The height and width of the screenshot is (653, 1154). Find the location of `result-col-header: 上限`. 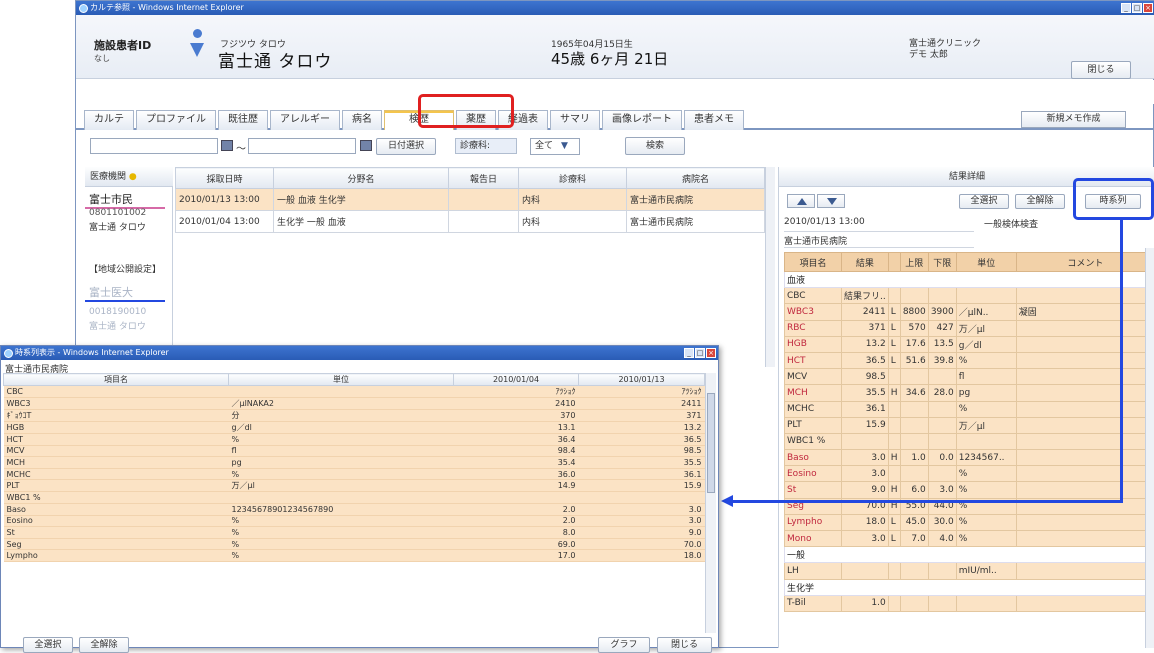

result-col-header: 上限 is located at coordinates (914, 262).